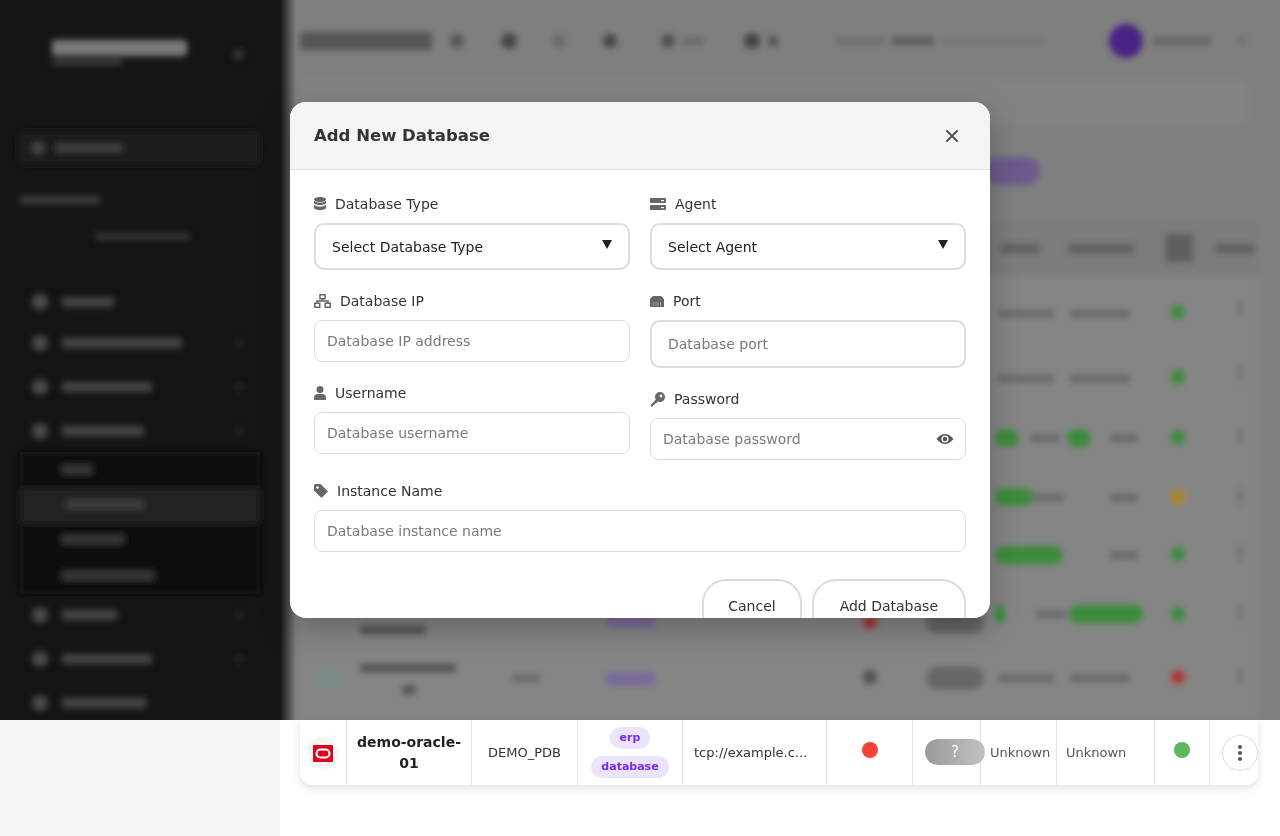 This screenshot has width=1280, height=836. What do you see at coordinates (409, 752) in the screenshot?
I see `database-name: demo-oracle-01` at bounding box center [409, 752].